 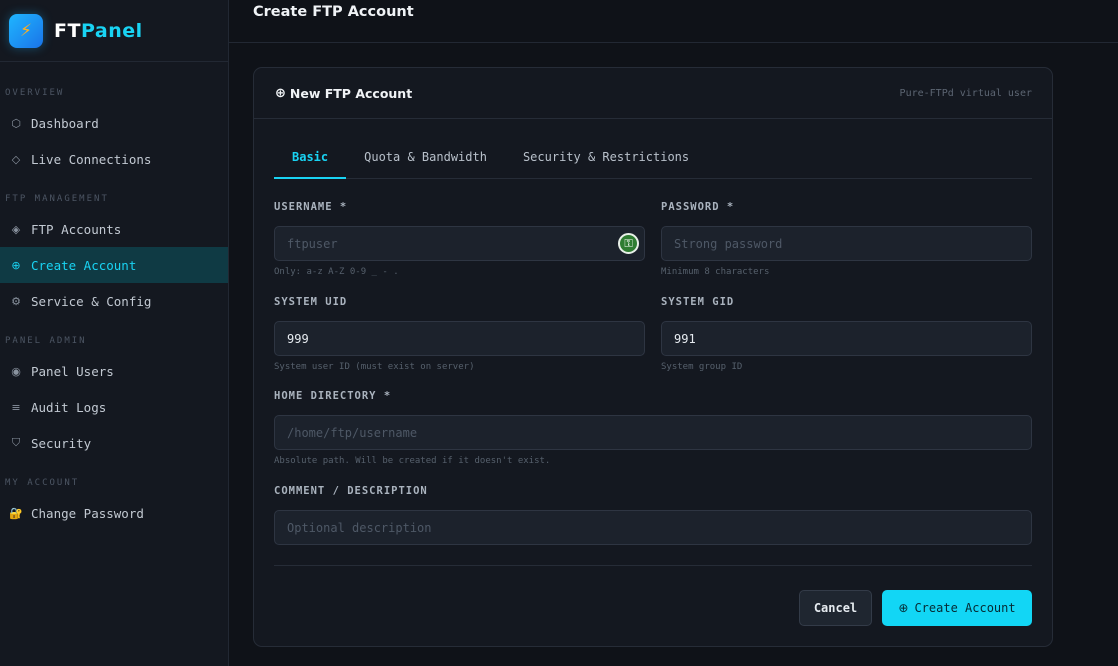 What do you see at coordinates (702, 367) in the screenshot?
I see `gid-help: System group ID` at bounding box center [702, 367].